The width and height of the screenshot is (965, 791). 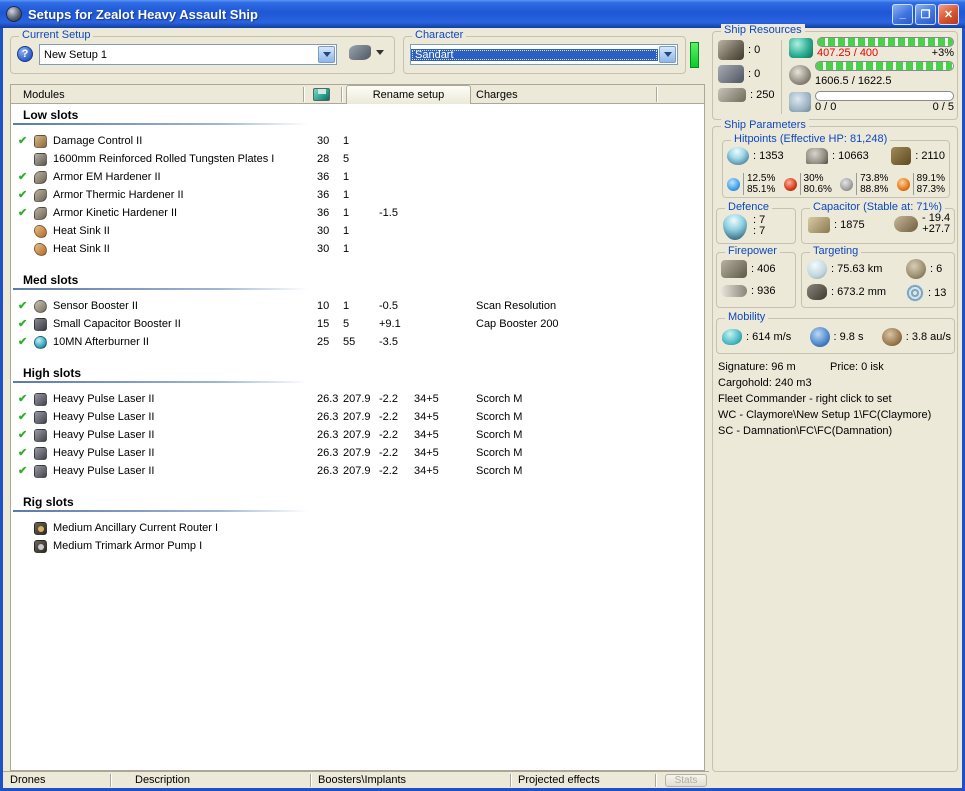 I want to click on targeting-group: Targeting : 75.63 km : 6 : 673.2 mm : 13, so click(x=878, y=276).